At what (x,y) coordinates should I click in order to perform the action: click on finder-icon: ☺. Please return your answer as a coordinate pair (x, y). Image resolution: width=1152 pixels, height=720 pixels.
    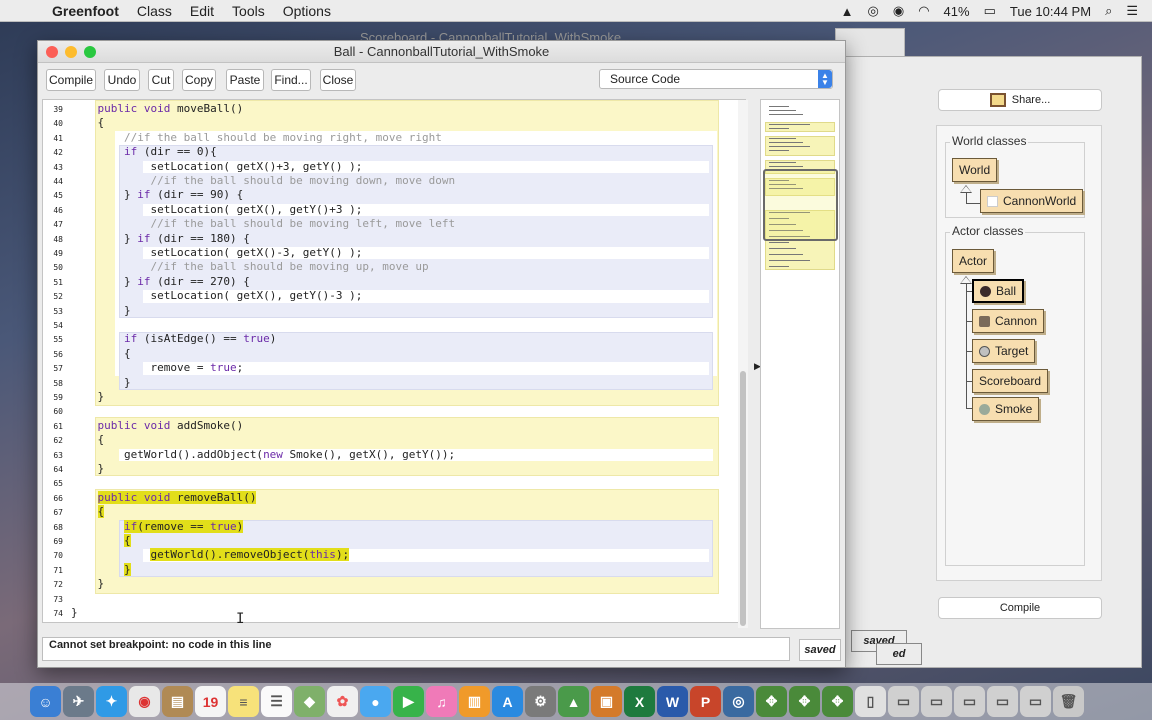
    Looking at the image, I should click on (45, 701).